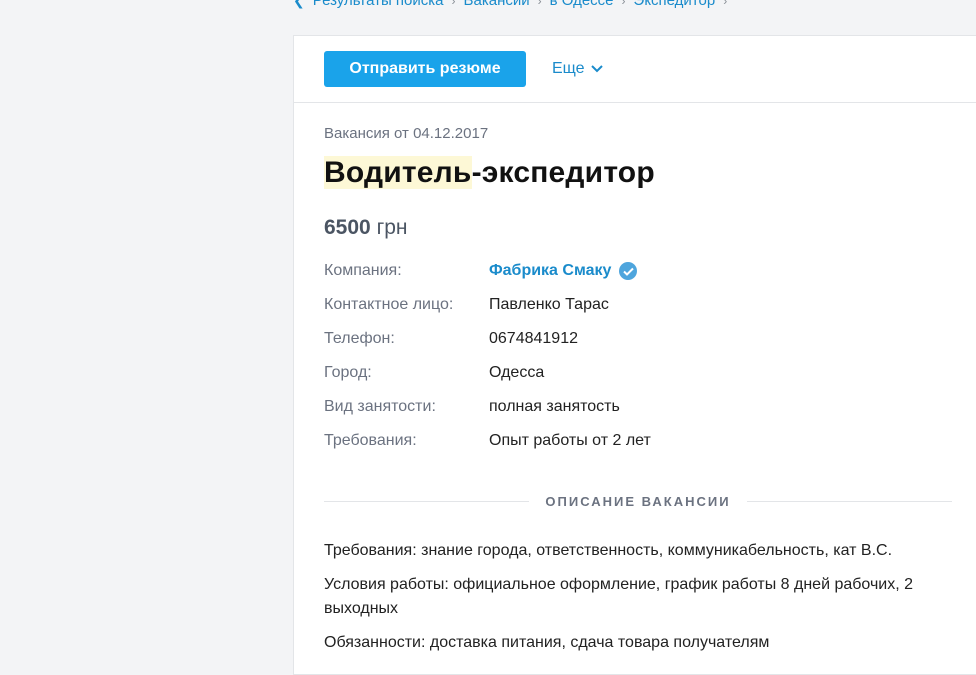 This screenshot has width=976, height=675. I want to click on verified-check-icon, so click(628, 271).